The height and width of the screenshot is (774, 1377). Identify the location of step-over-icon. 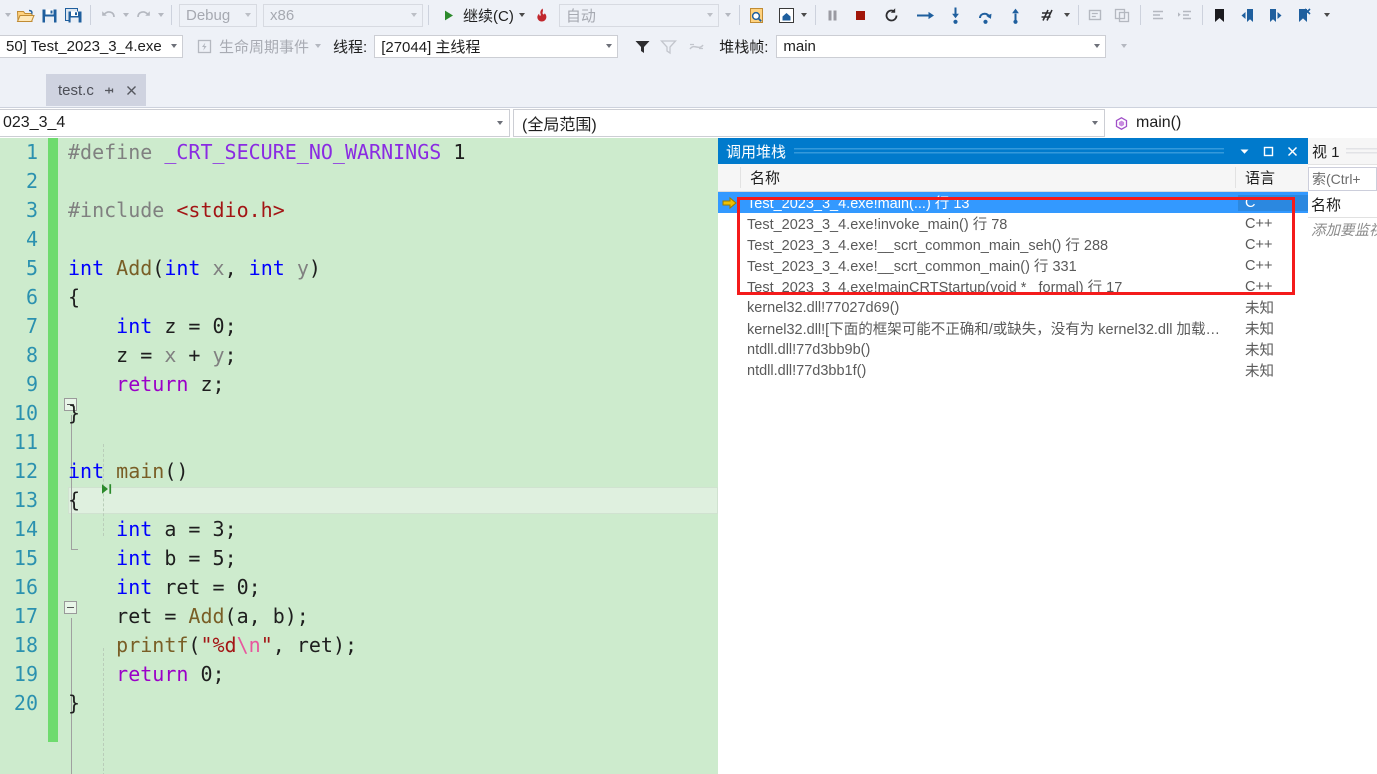
(986, 15).